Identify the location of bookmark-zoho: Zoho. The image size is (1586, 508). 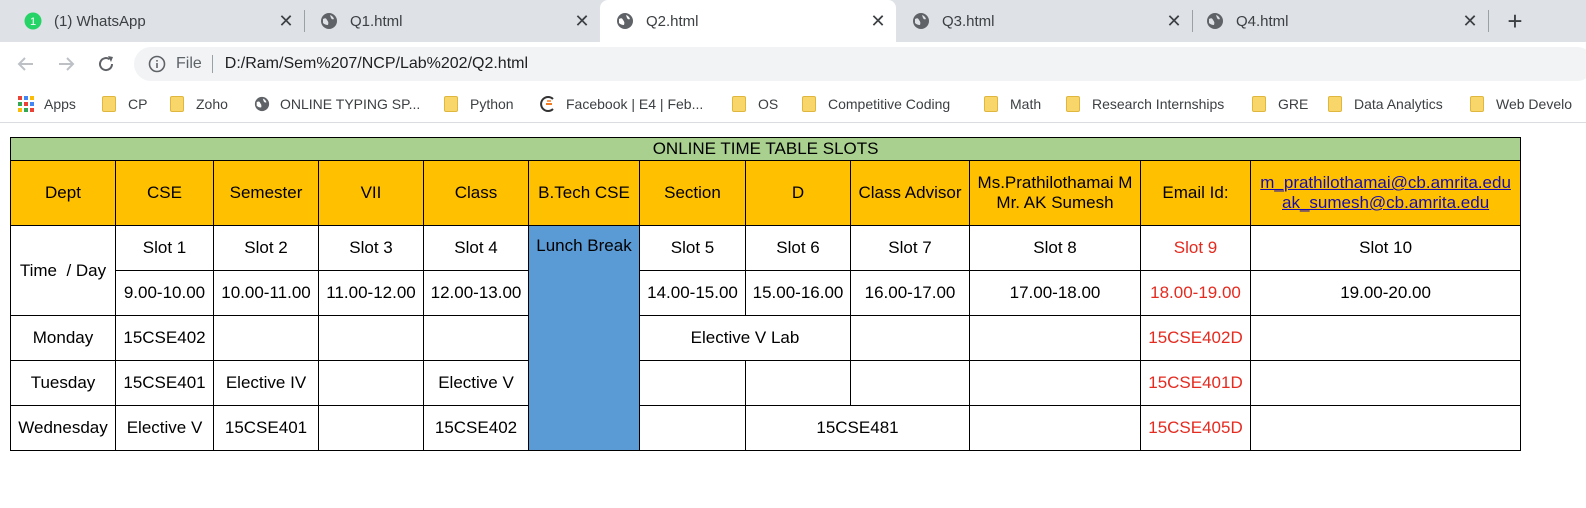
(199, 104).